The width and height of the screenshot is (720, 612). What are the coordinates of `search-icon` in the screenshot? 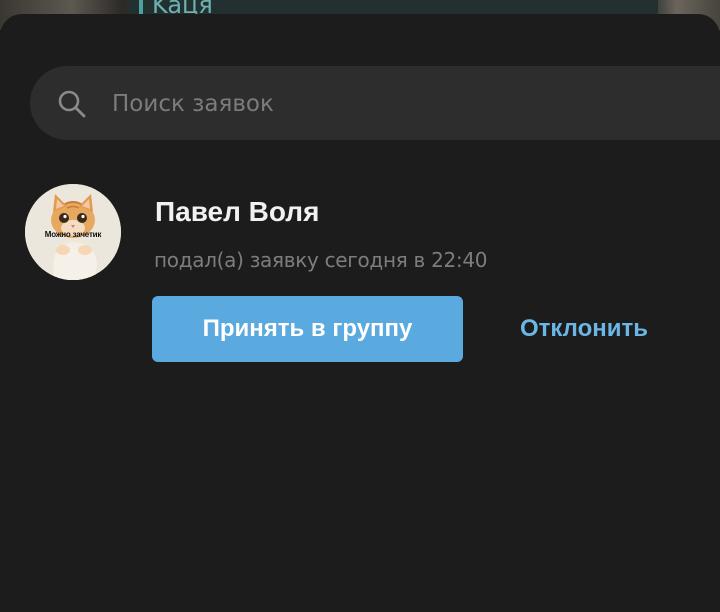 It's located at (72, 104).